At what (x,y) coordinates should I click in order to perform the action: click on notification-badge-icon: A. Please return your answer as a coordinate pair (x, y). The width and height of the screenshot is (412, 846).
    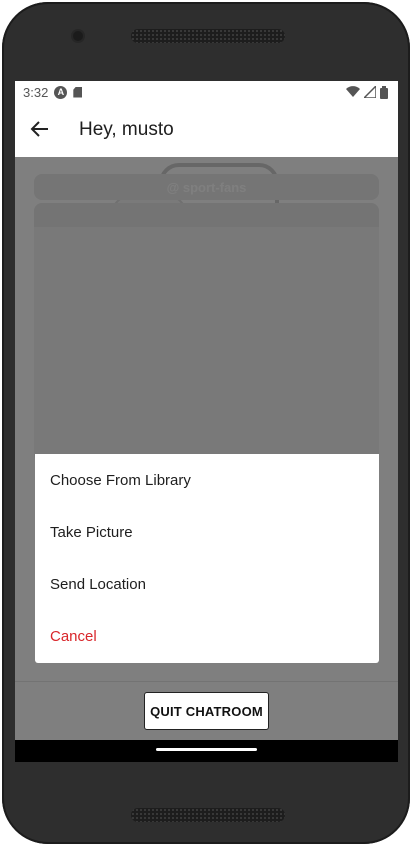
    Looking at the image, I should click on (61, 92).